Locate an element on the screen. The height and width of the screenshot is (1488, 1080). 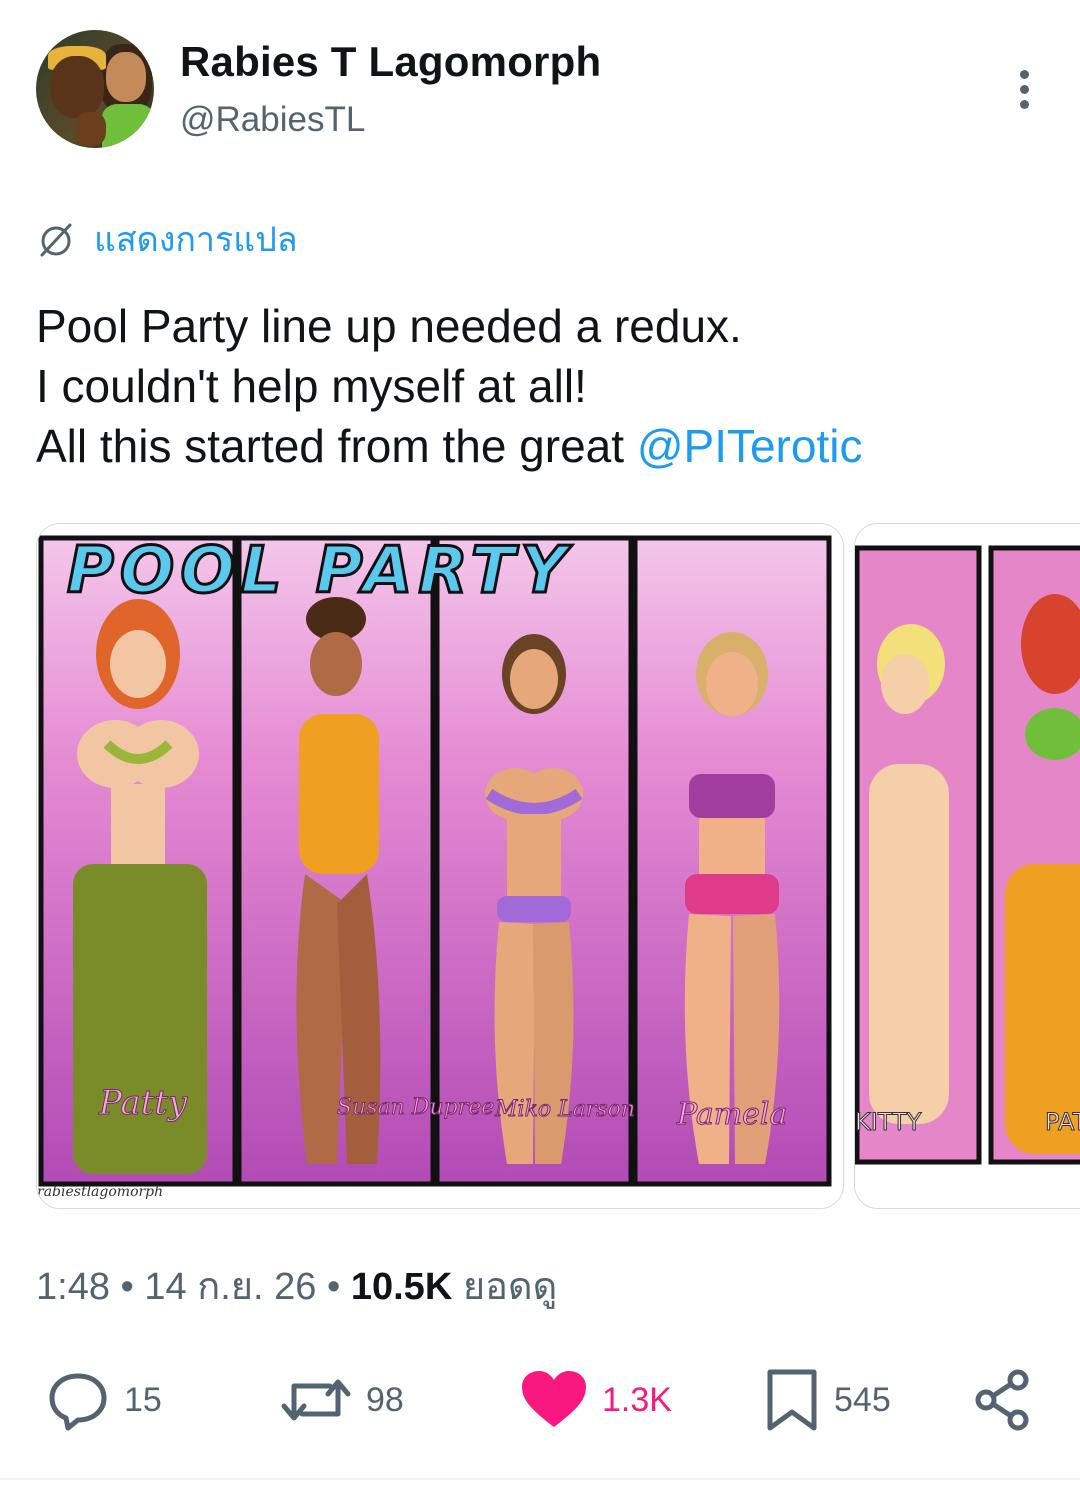
like-icon is located at coordinates (554, 1399).